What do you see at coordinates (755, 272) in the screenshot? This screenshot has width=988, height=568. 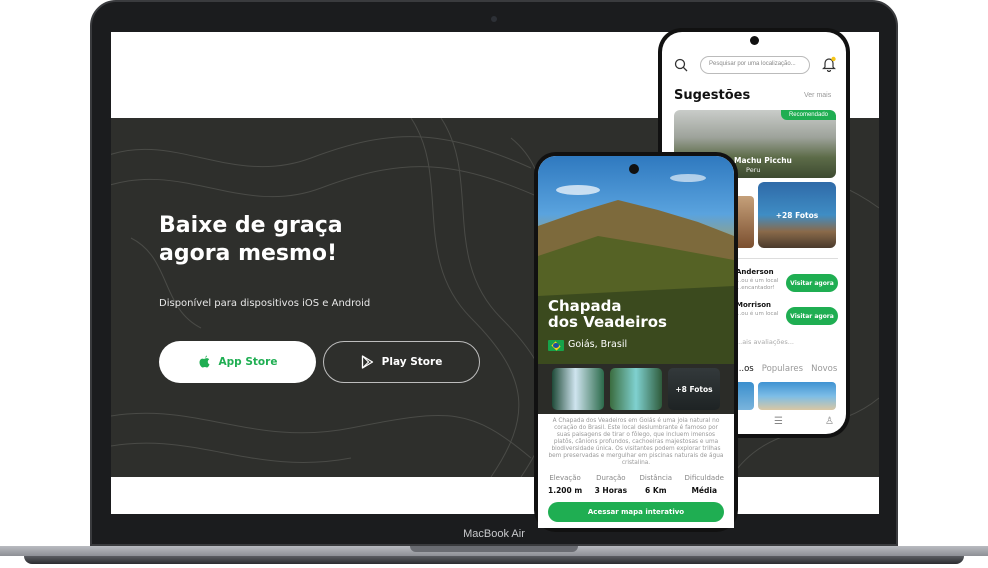 I see `guide-name: Anderson` at bounding box center [755, 272].